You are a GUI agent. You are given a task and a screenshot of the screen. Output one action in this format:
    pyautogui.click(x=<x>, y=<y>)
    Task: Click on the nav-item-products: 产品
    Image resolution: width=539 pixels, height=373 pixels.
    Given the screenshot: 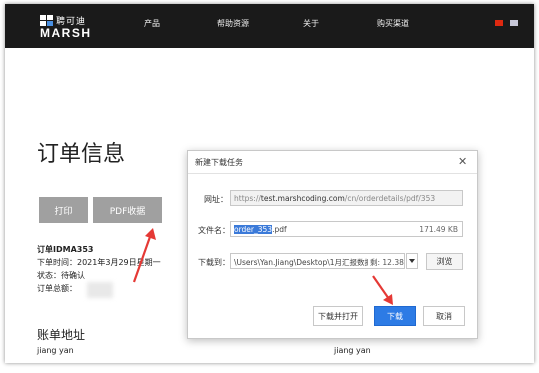 What is the action you would take?
    pyautogui.click(x=152, y=23)
    